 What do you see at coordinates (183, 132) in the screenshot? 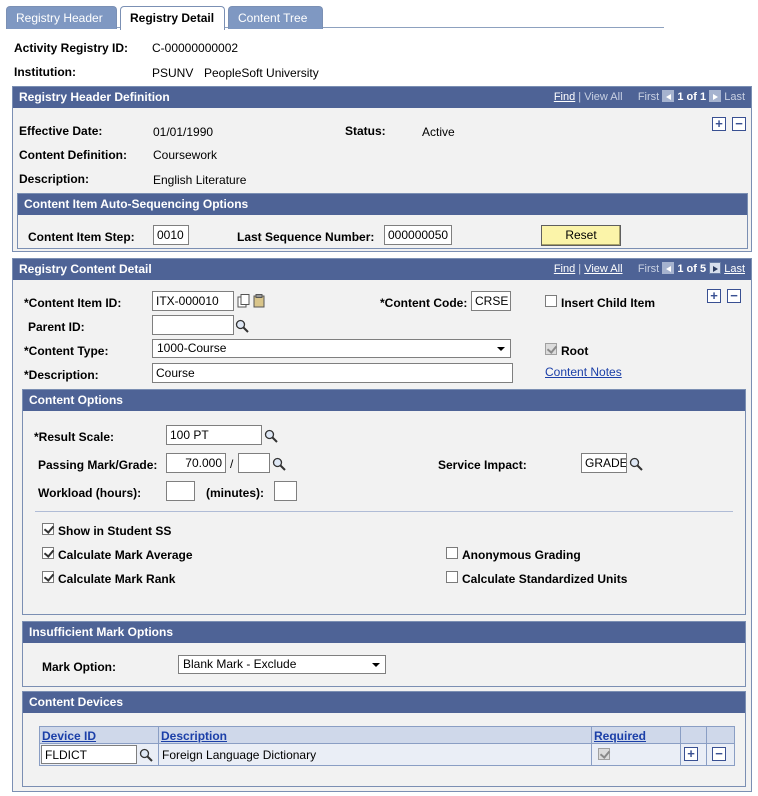
I see `effective-date: 01/01/1990` at bounding box center [183, 132].